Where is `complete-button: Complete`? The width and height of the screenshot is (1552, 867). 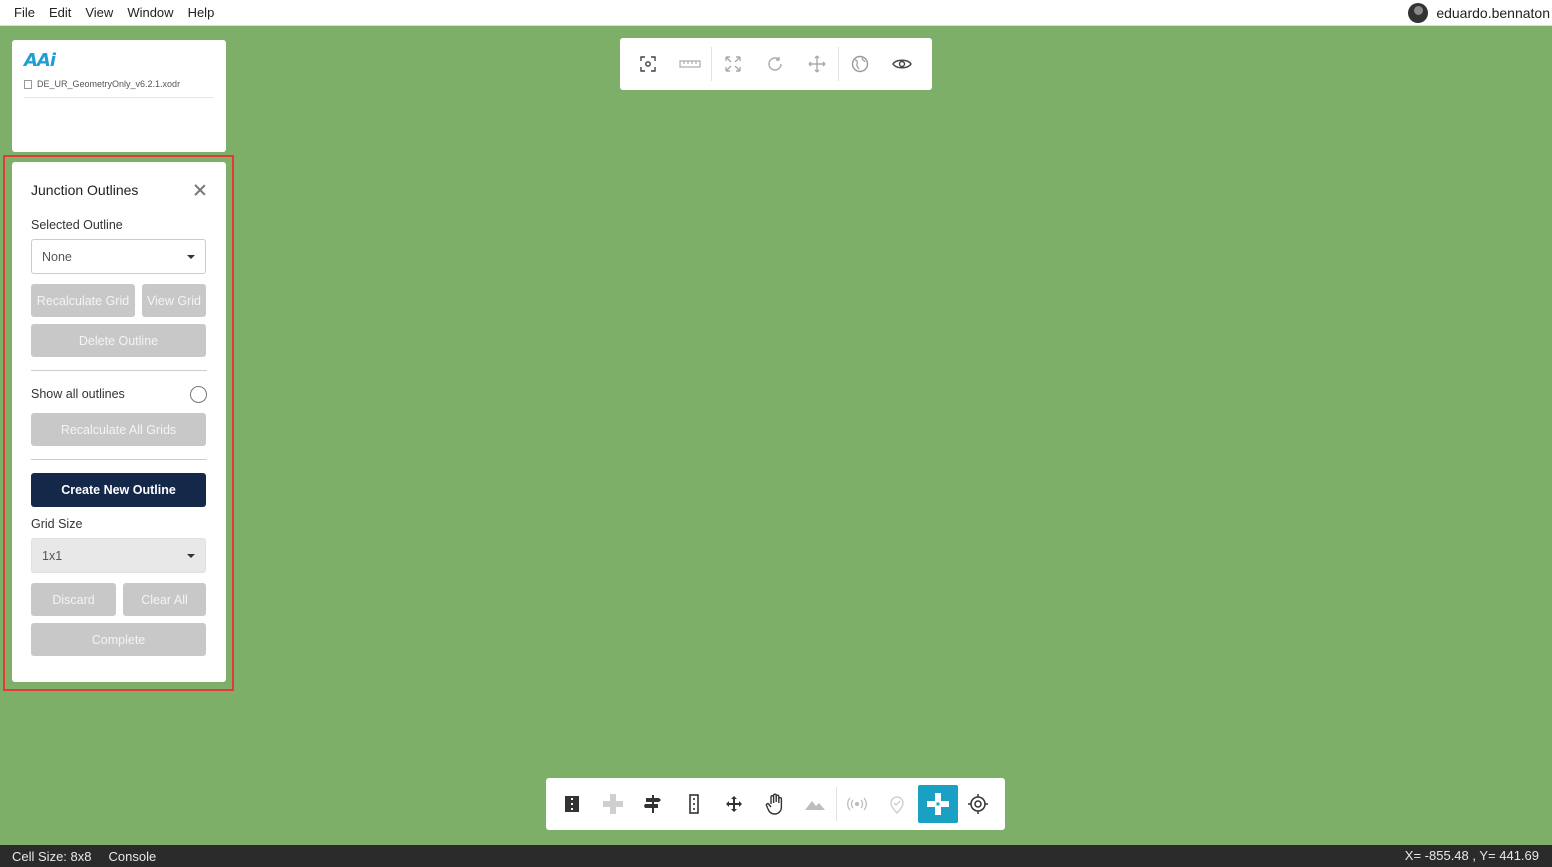
complete-button: Complete is located at coordinates (118, 639).